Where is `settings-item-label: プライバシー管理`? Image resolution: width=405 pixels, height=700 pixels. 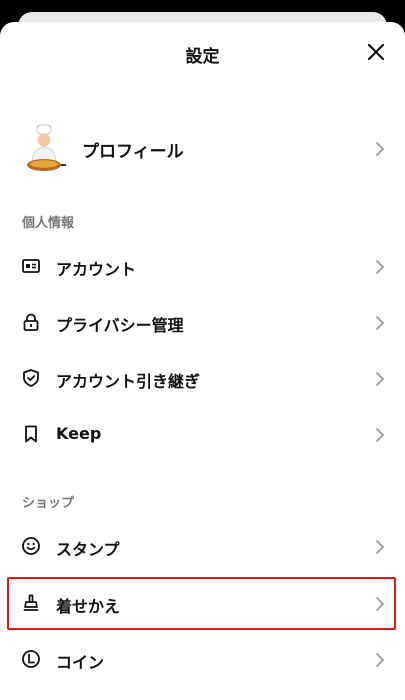
settings-item-label: プライバシー管理 is located at coordinates (120, 325).